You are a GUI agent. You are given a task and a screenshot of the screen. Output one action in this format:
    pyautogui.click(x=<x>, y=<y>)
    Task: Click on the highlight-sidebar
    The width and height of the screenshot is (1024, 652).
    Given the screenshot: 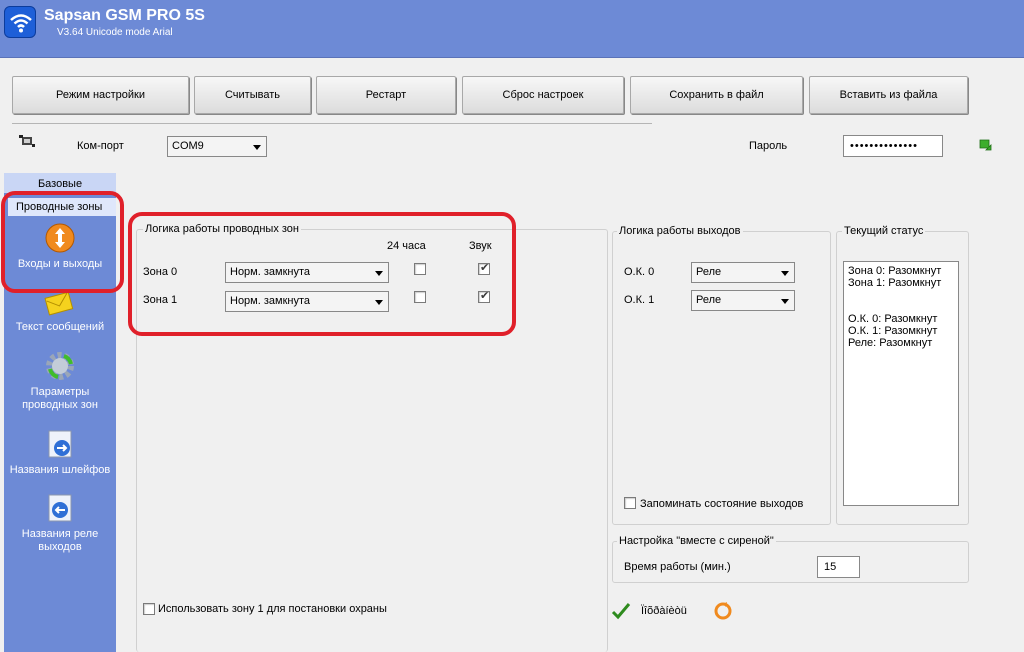 What is the action you would take?
    pyautogui.click(x=62, y=242)
    